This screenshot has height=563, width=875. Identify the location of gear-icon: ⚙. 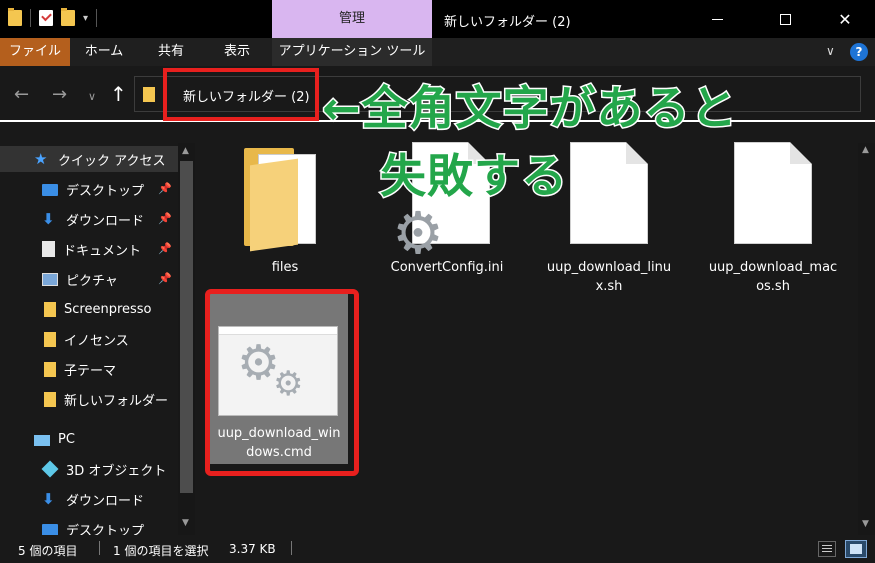
(418, 233).